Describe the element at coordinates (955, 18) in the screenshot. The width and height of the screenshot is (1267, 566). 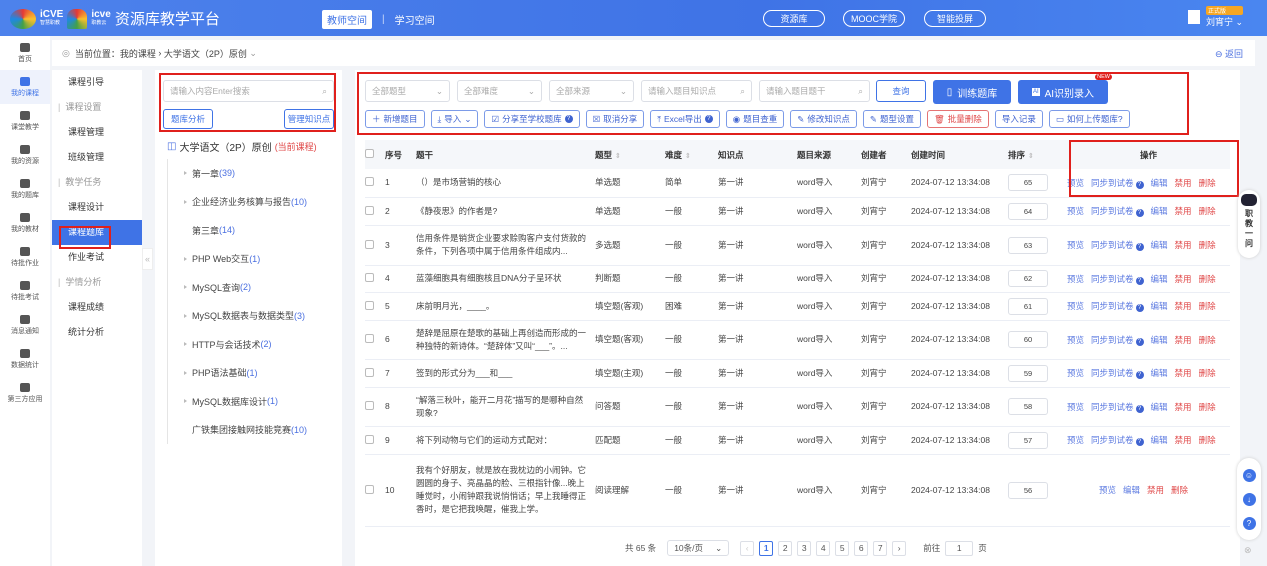
I see `smart-cast-link: 智能投屏` at that location.